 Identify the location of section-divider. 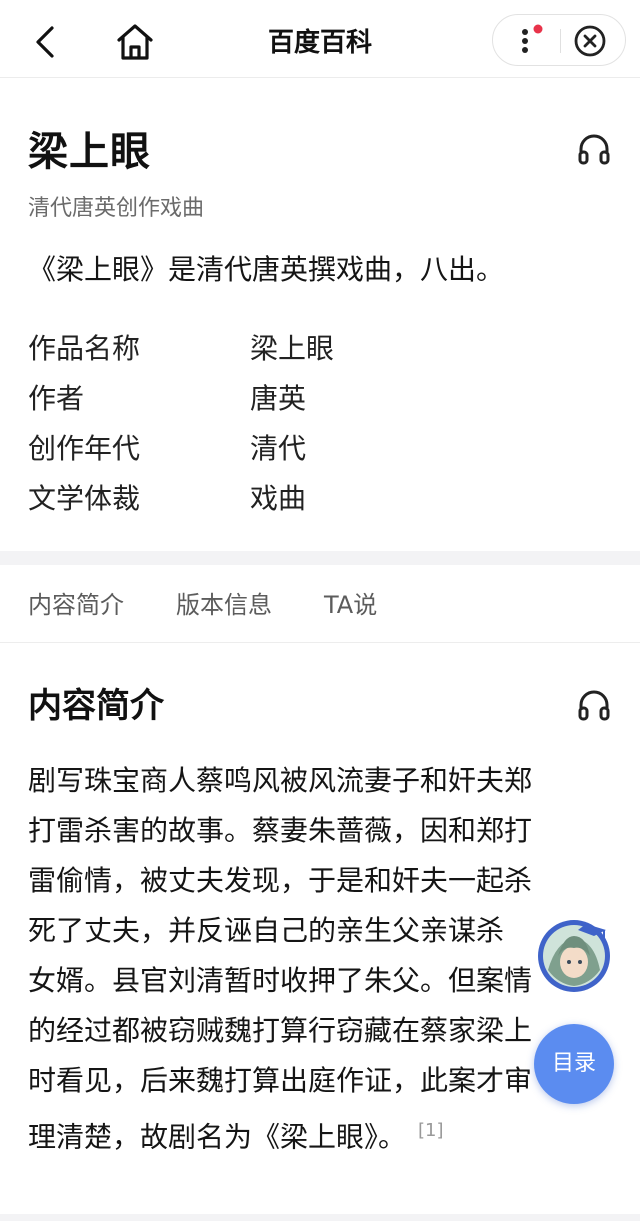
(320, 558).